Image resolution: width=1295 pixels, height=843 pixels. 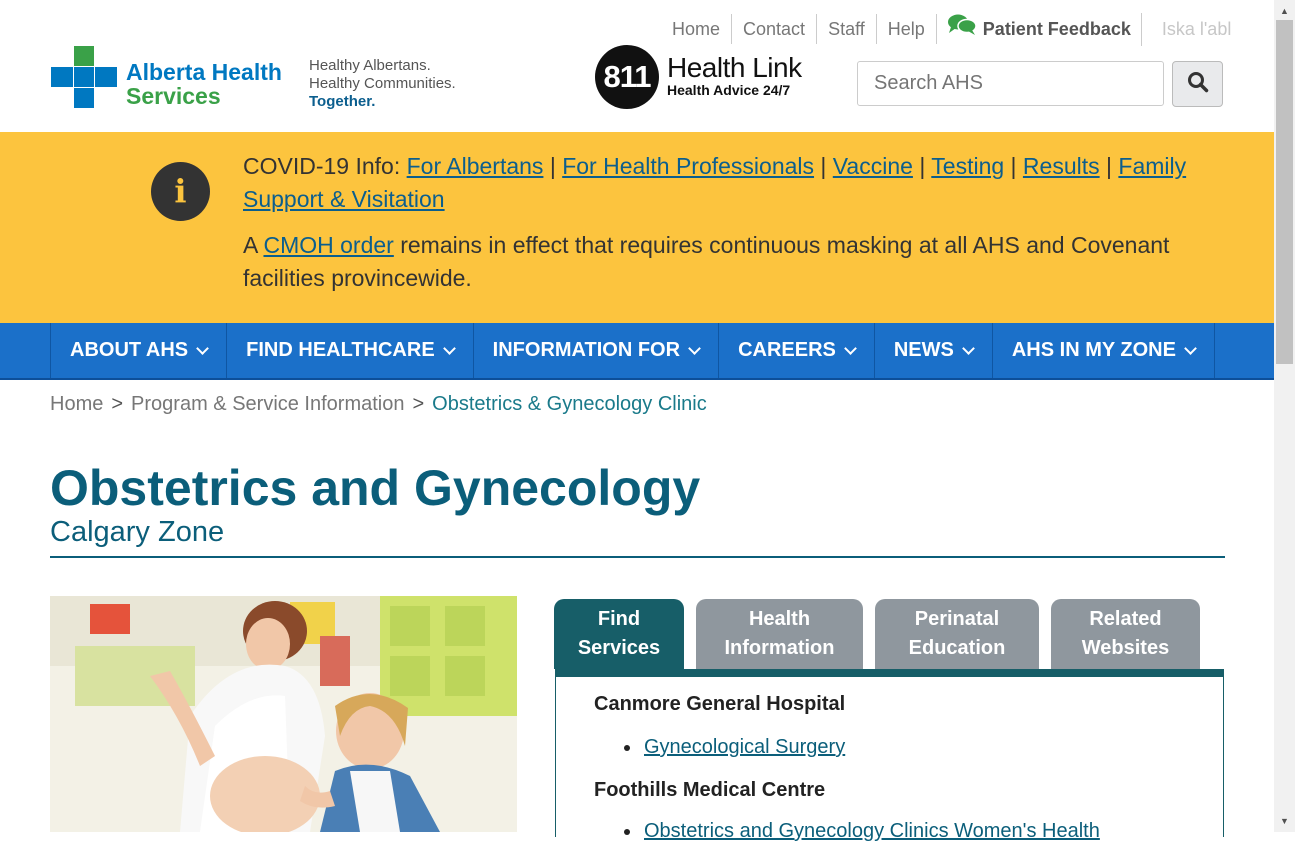 I want to click on nav-ahs-in-my-zone: AHS IN MY ZONE, so click(x=1104, y=350).